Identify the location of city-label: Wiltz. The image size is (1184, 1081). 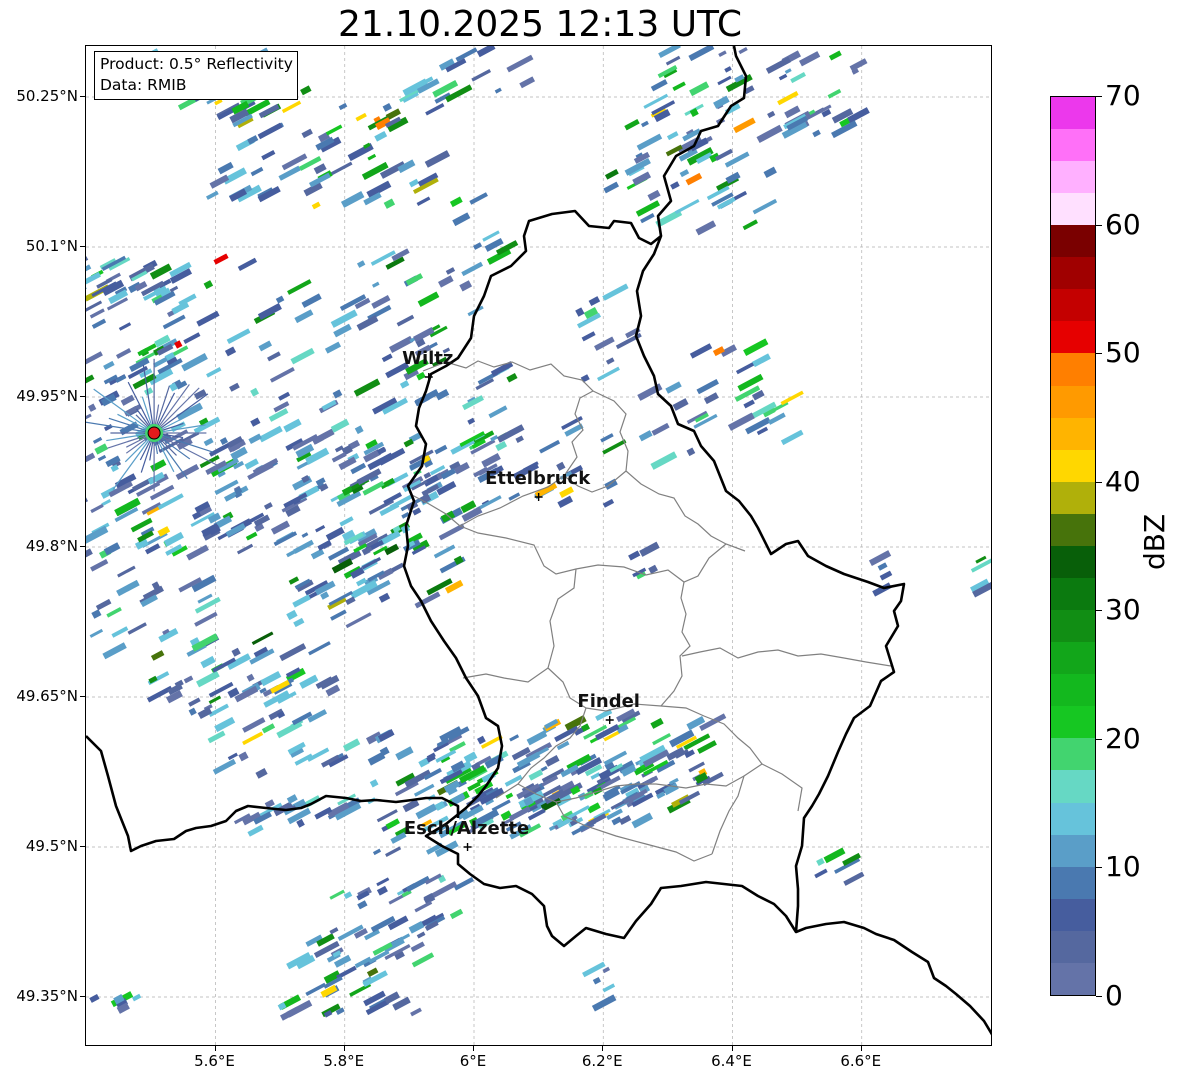
(428, 358).